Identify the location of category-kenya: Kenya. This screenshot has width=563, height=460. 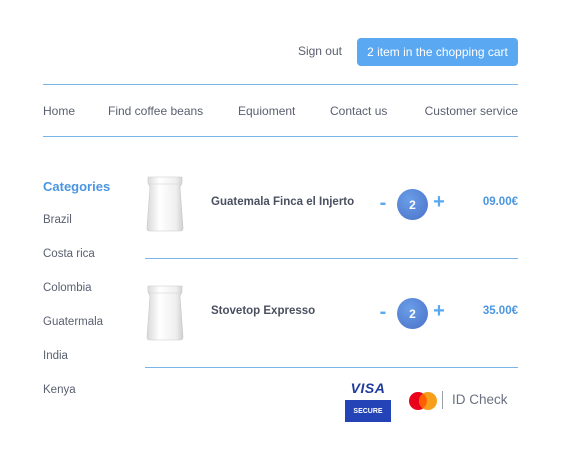
(59, 390).